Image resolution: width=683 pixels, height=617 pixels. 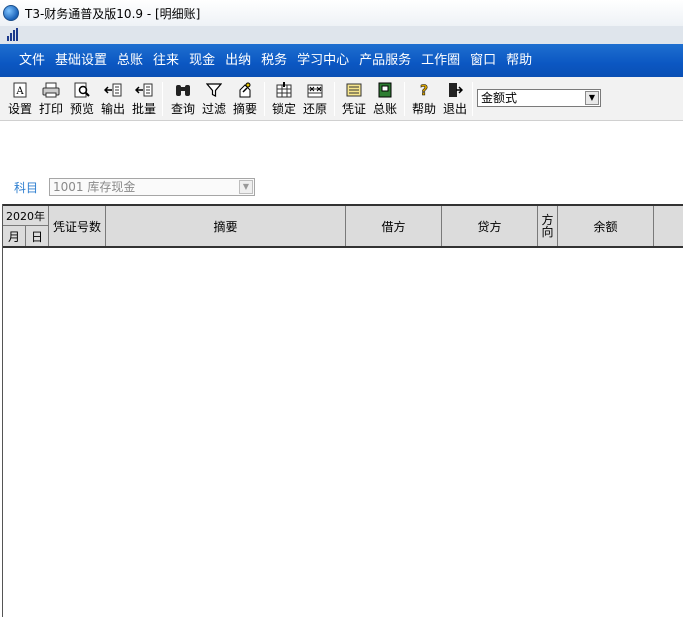 What do you see at coordinates (11, 13) in the screenshot?
I see `app-logo-icon` at bounding box center [11, 13].